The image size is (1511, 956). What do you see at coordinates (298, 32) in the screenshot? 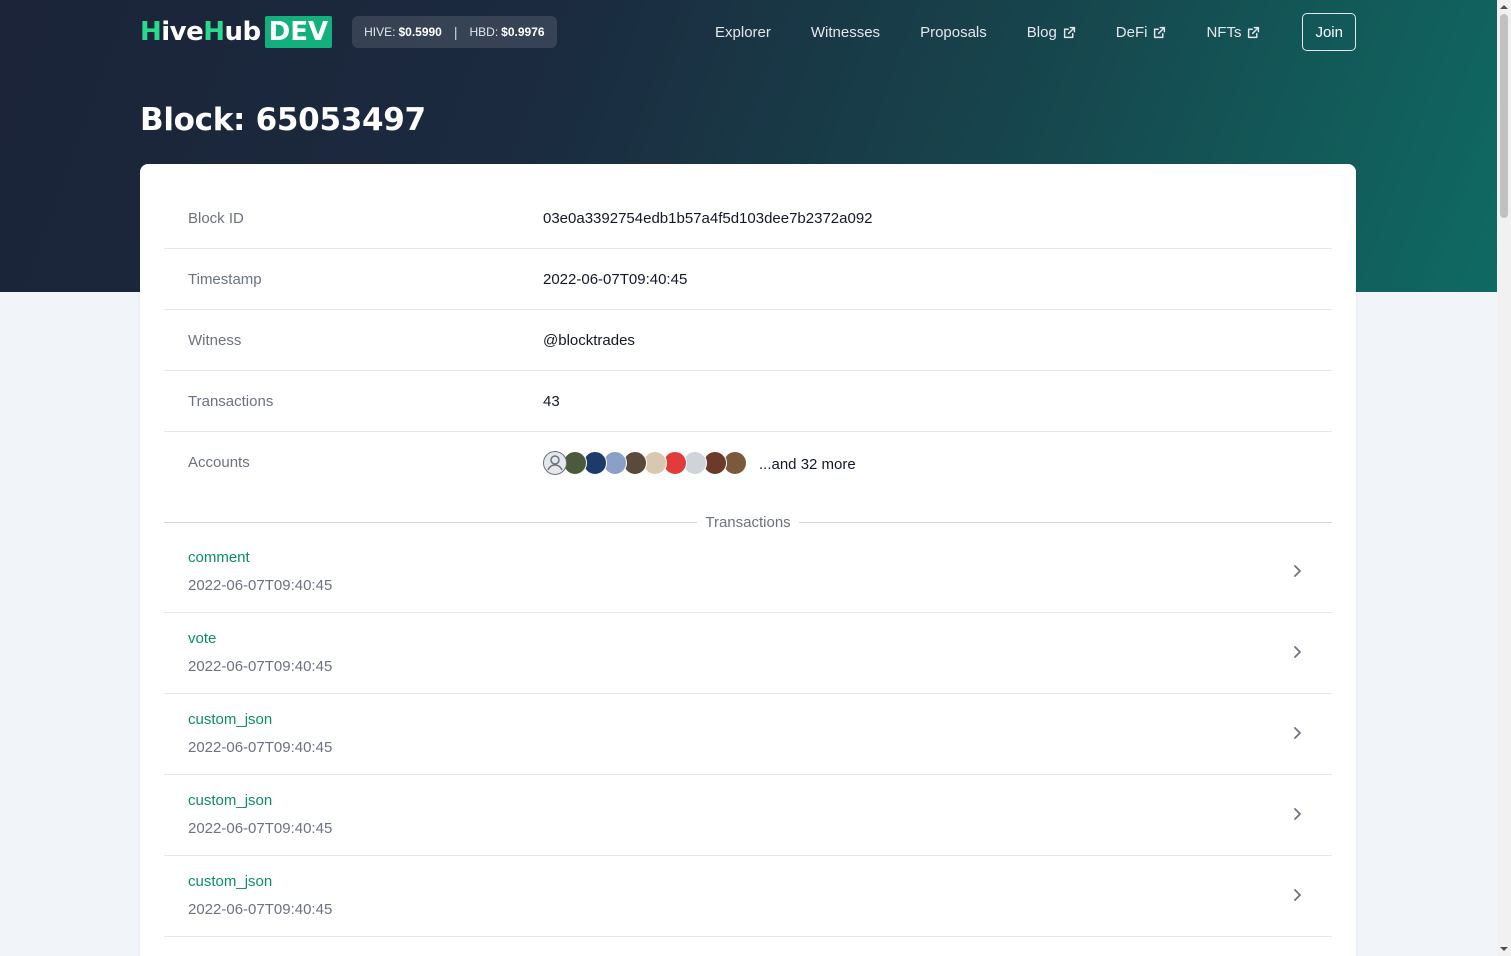
I see `logo-dev-badge: DEV` at bounding box center [298, 32].